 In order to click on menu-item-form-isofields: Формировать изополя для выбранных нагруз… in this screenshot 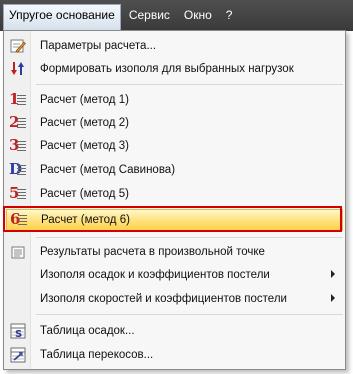, I will do `click(174, 69)`.